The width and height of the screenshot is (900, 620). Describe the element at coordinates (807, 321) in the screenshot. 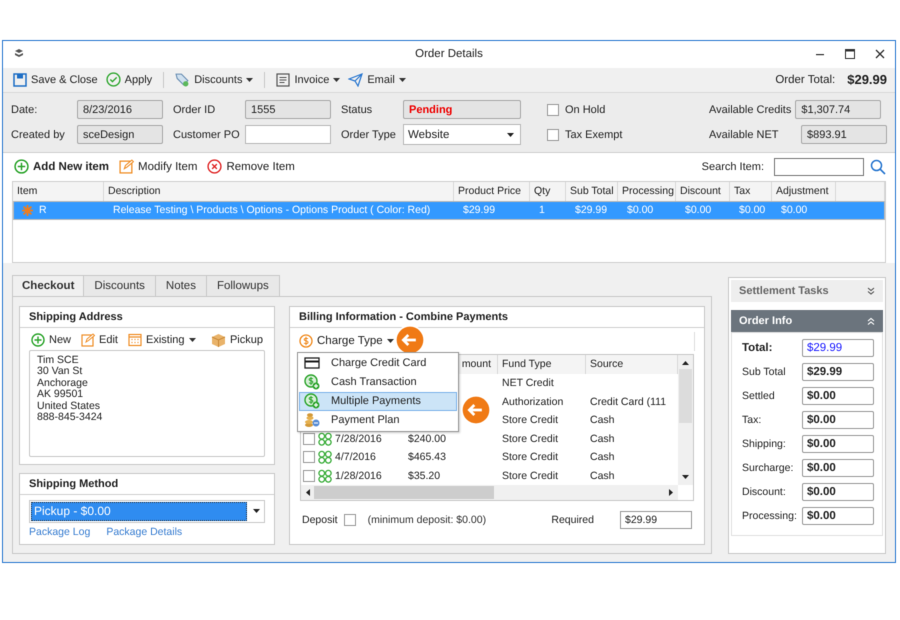

I see `order-info-header: Order Info` at that location.